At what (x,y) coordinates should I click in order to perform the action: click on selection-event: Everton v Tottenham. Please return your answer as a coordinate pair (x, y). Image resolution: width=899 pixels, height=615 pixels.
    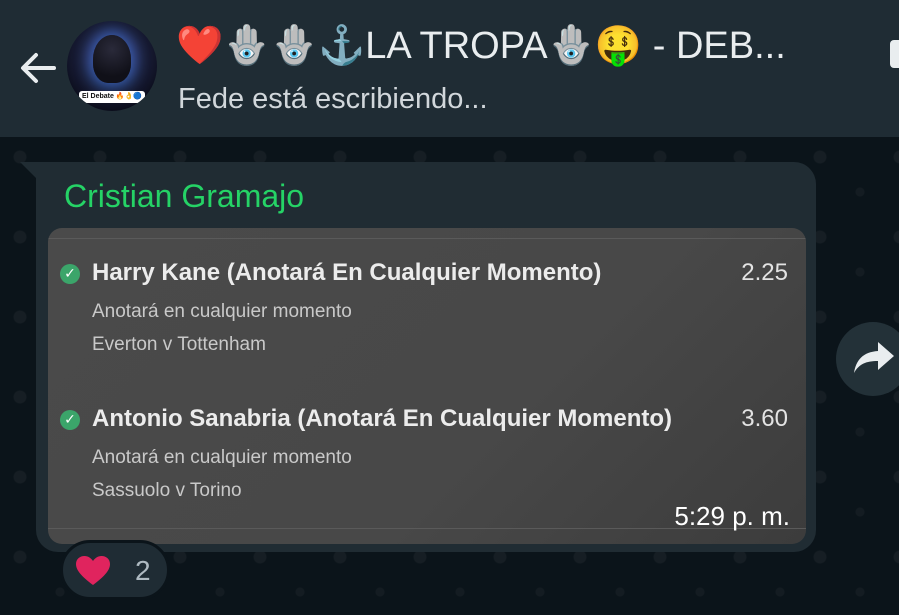
    Looking at the image, I should click on (179, 344).